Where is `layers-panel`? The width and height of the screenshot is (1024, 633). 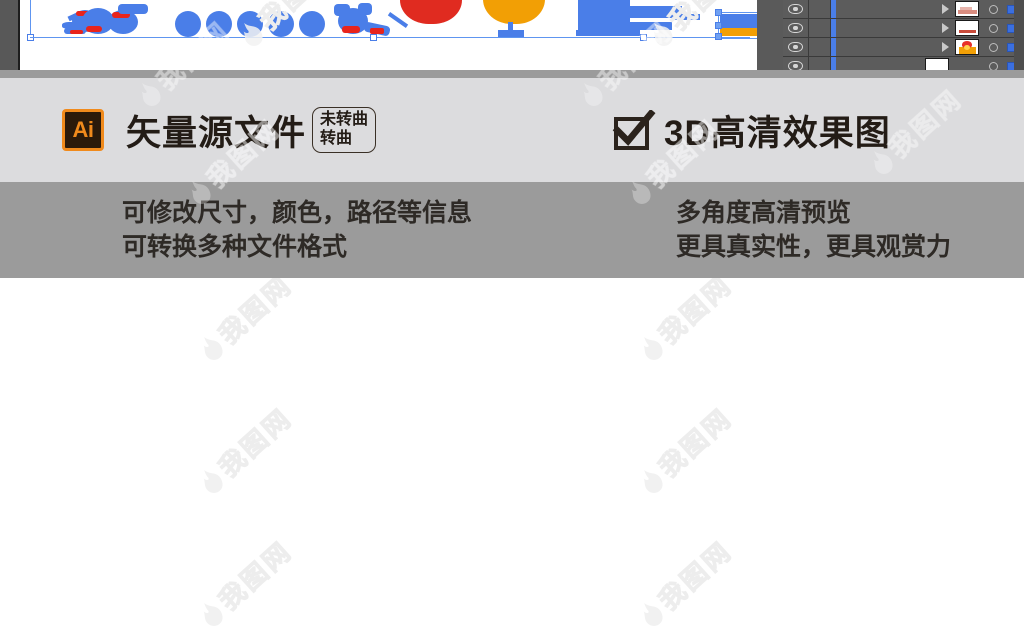
layers-panel is located at coordinates (903, 35).